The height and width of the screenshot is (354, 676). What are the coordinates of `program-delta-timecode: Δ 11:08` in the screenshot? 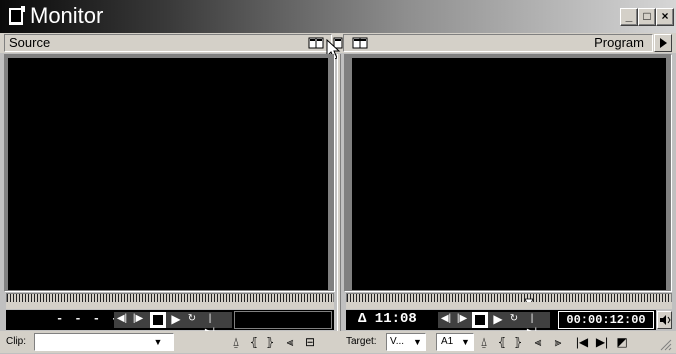 It's located at (387, 319).